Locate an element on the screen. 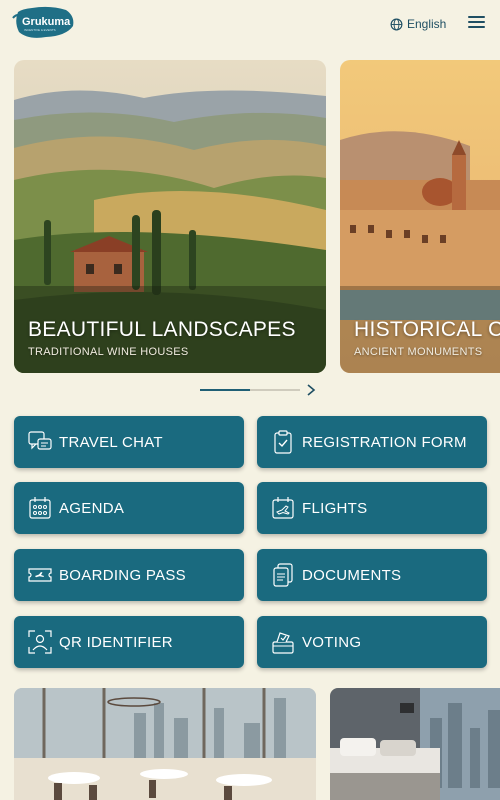 The image size is (500, 800). agenda-label: AGENDA is located at coordinates (92, 508).